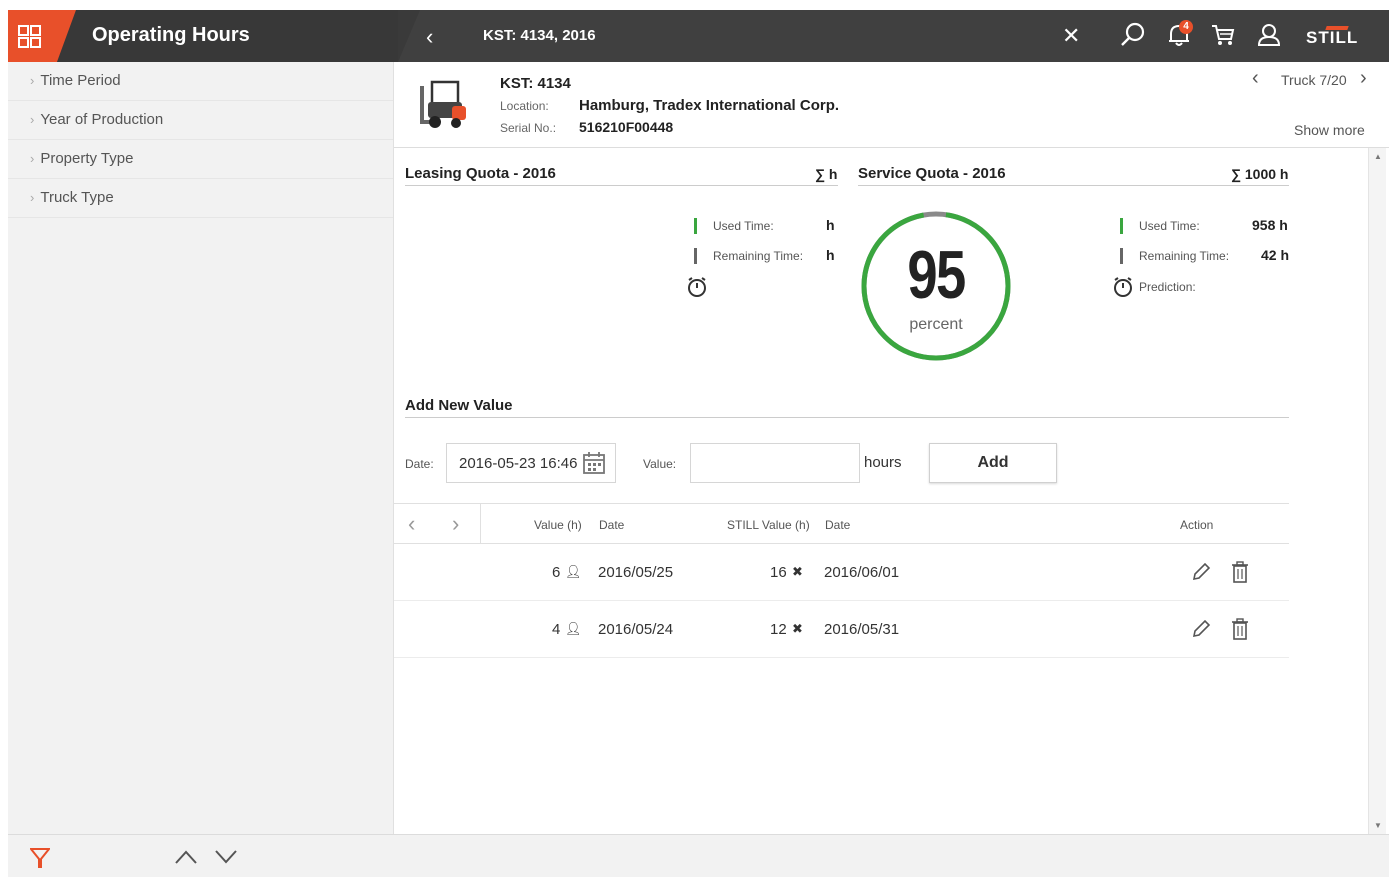  I want to click on cell-date: 2016/05/24, so click(636, 629).